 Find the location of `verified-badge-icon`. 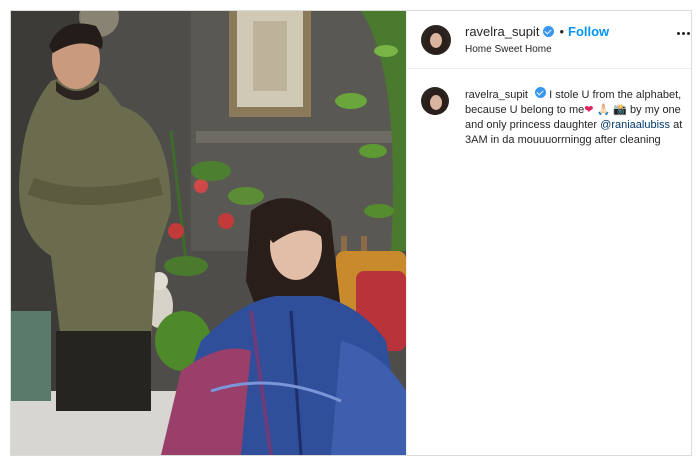

verified-badge-icon is located at coordinates (549, 31).